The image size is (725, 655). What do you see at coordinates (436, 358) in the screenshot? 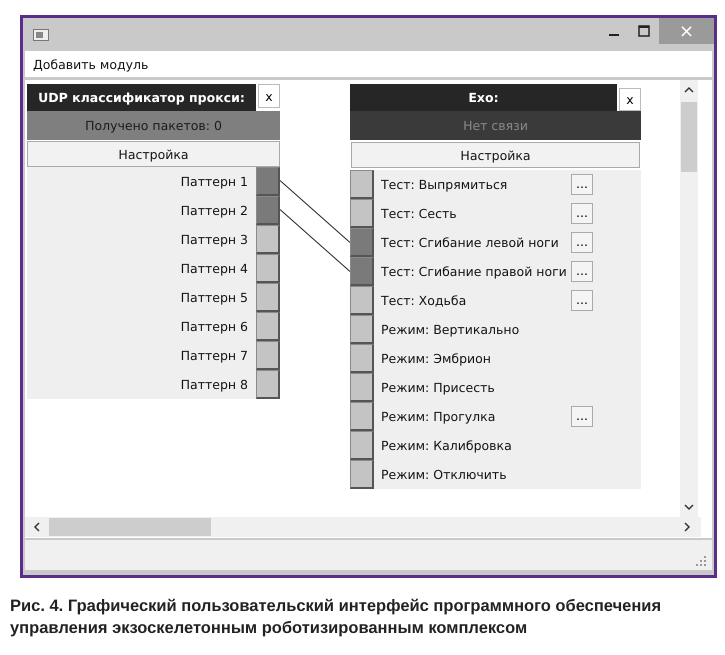
I see `port-label: Режим: Эмбрион` at bounding box center [436, 358].